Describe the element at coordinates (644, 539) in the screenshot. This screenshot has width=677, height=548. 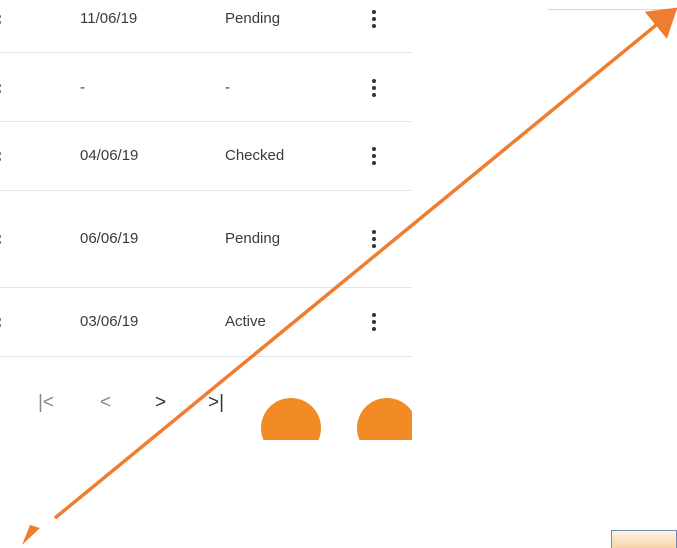
I see `corner-button` at that location.